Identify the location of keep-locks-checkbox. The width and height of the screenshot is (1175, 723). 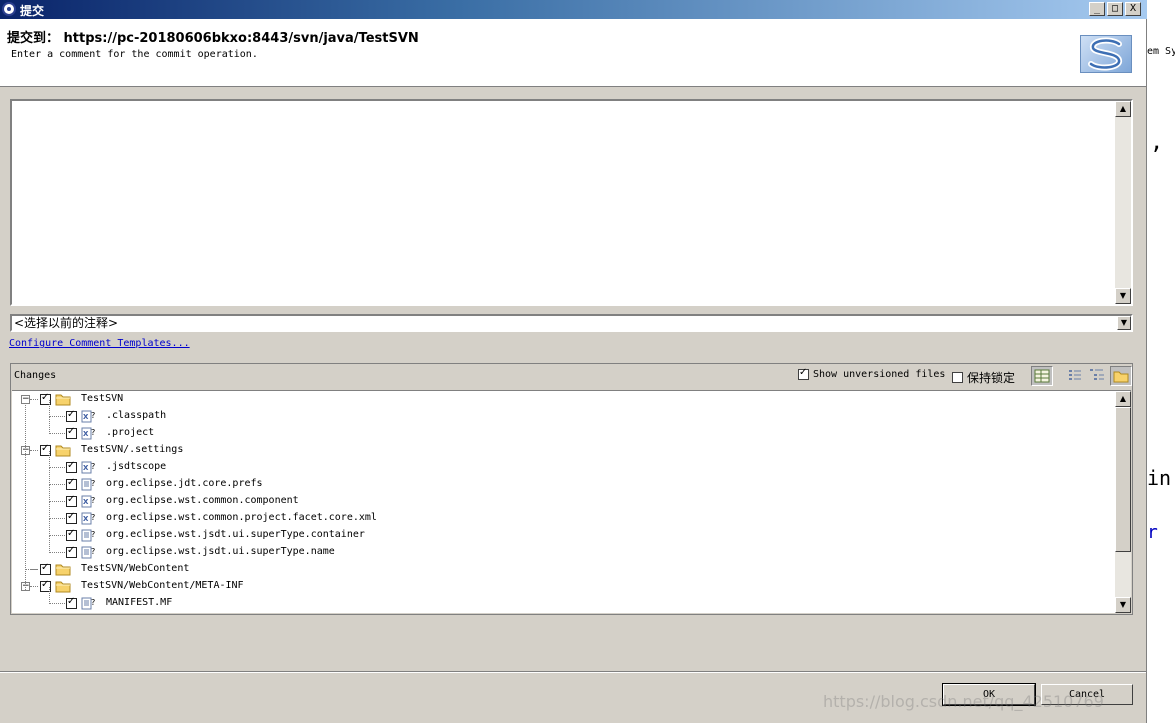
(957, 377).